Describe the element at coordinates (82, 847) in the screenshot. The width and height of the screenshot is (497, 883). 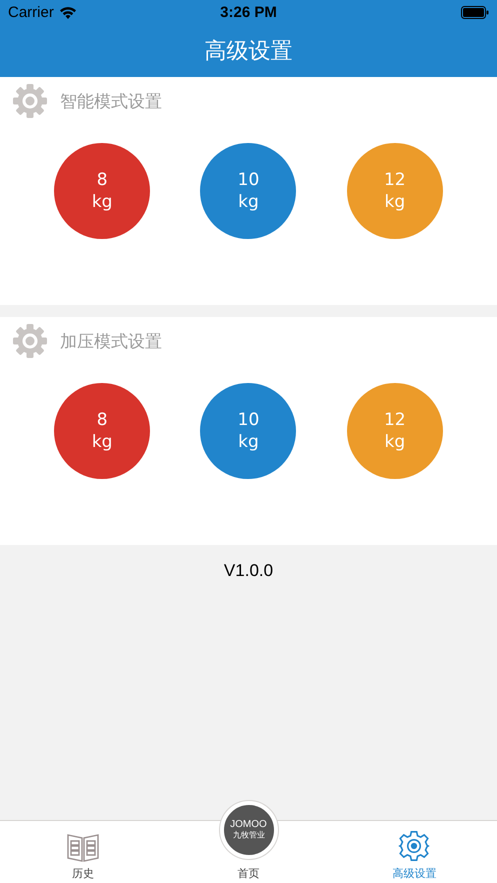
I see `book-icon` at that location.